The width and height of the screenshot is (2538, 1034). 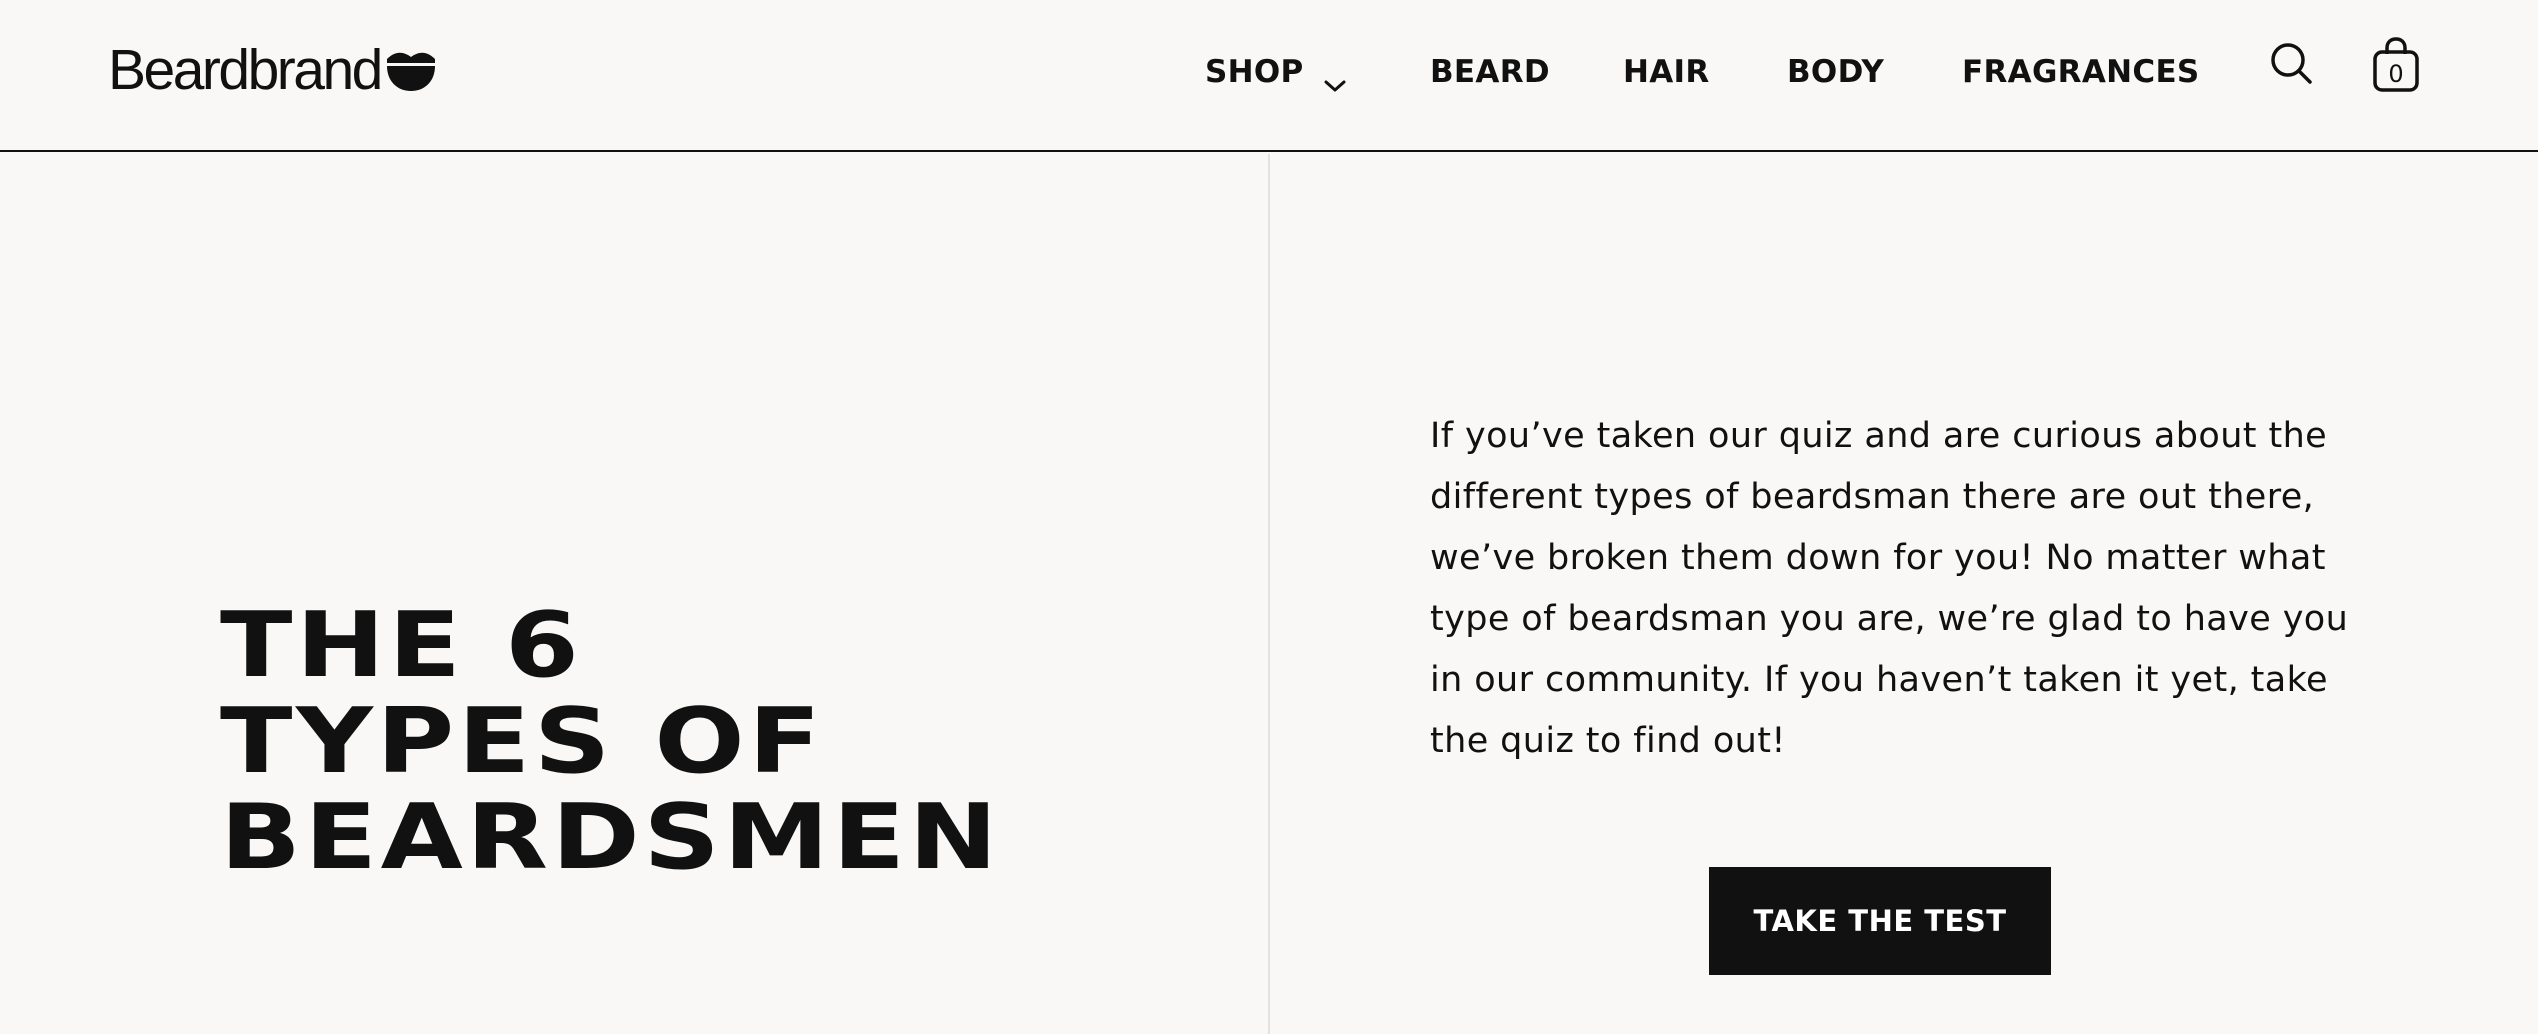 I want to click on chevron-down-icon, so click(x=1335, y=78).